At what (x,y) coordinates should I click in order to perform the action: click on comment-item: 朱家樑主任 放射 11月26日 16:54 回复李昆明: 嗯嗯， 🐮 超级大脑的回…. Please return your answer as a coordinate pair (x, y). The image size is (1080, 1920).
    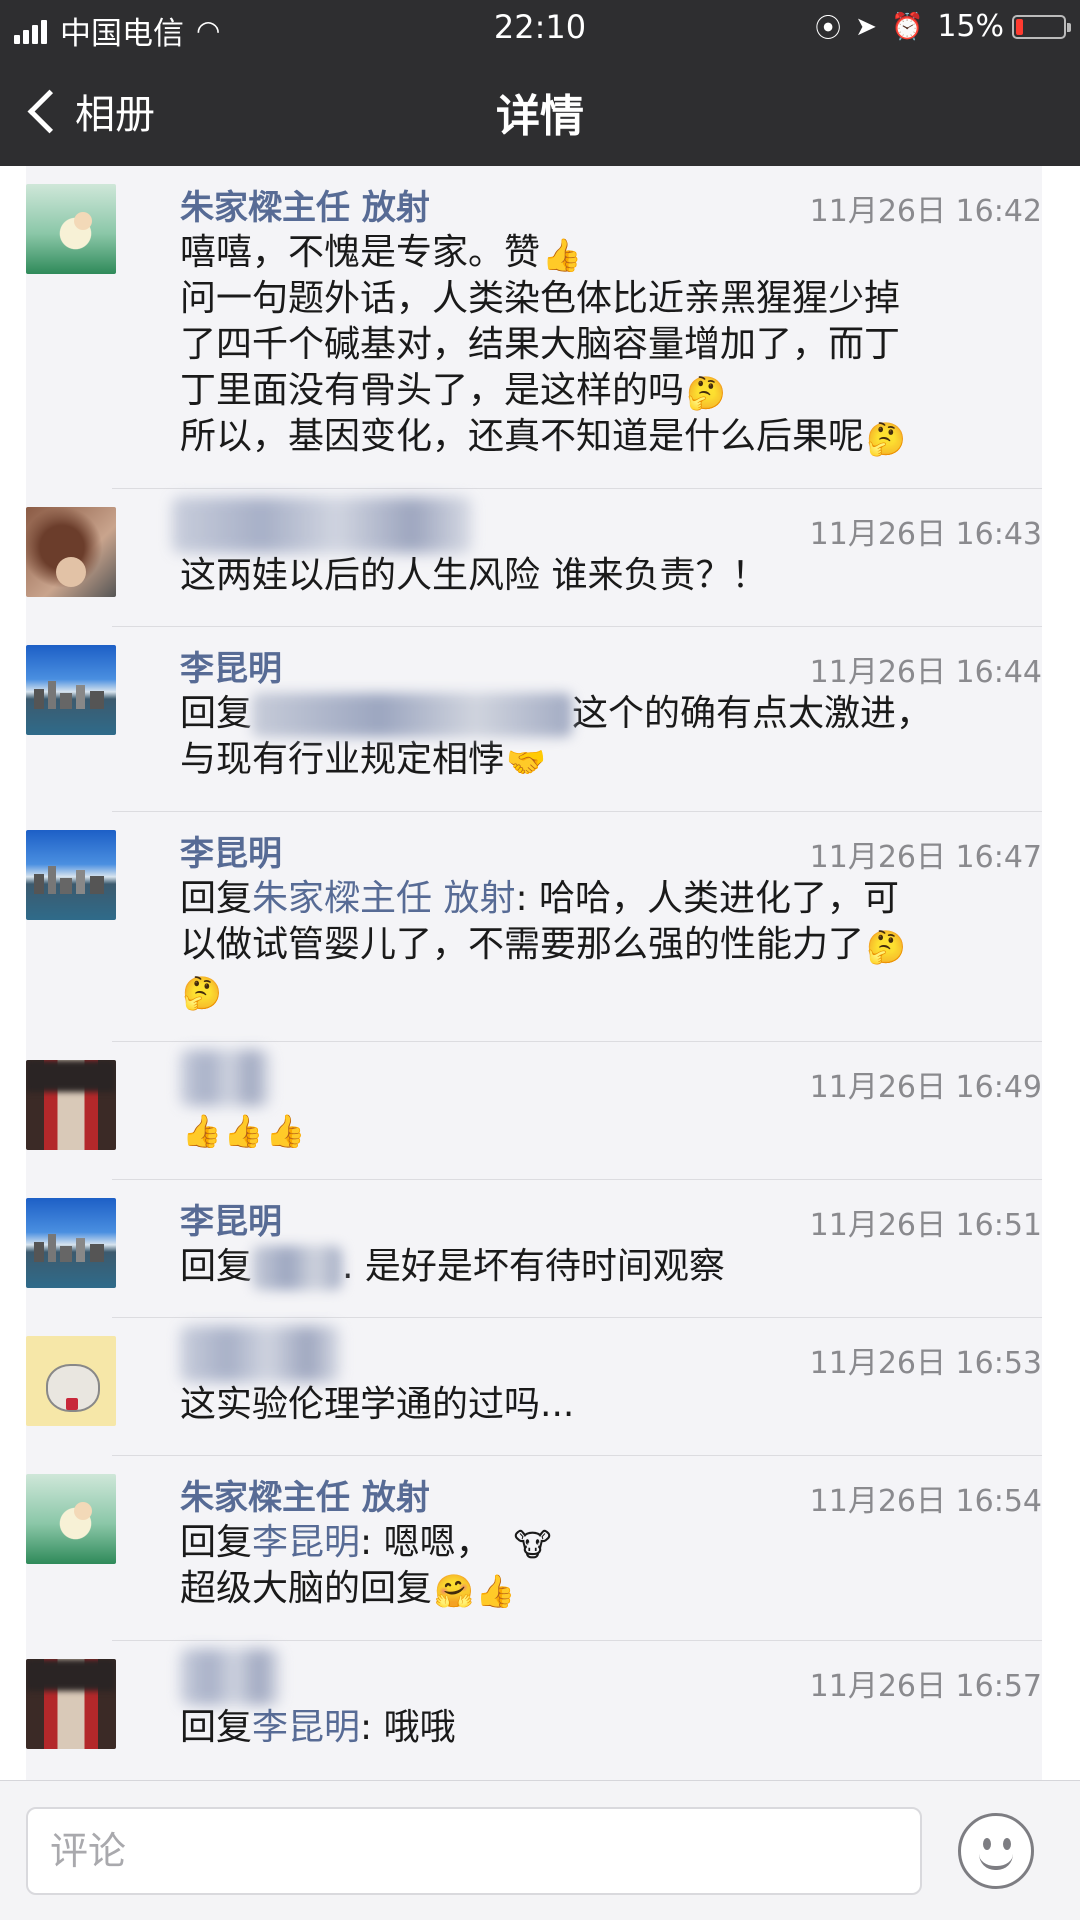
    Looking at the image, I should click on (534, 1547).